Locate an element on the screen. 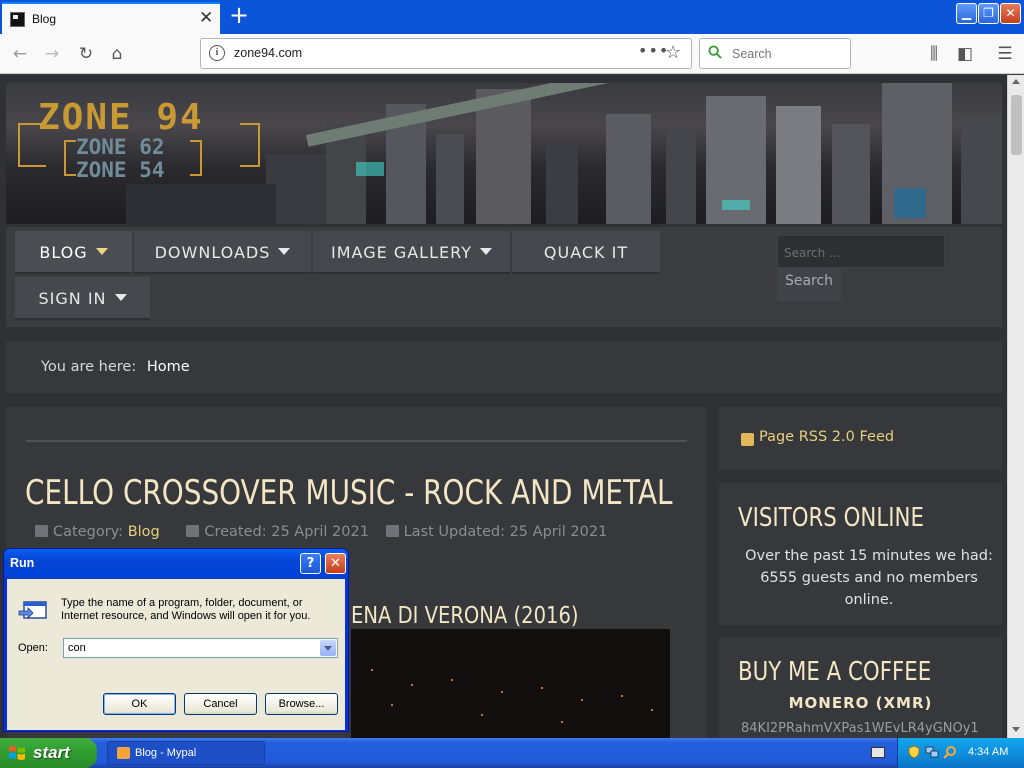 This screenshot has width=1024, height=768. rss-feed-link: Page RSS 2.0 Feed is located at coordinates (826, 437).